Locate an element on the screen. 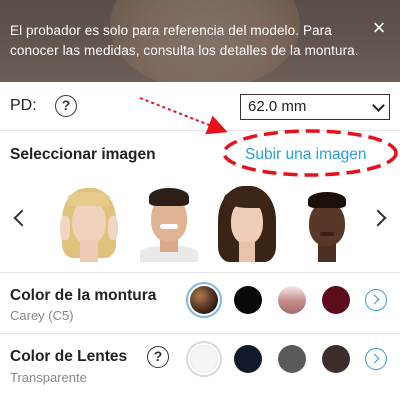 This screenshot has height=400, width=400. lens-colors-next-button is located at coordinates (376, 359).